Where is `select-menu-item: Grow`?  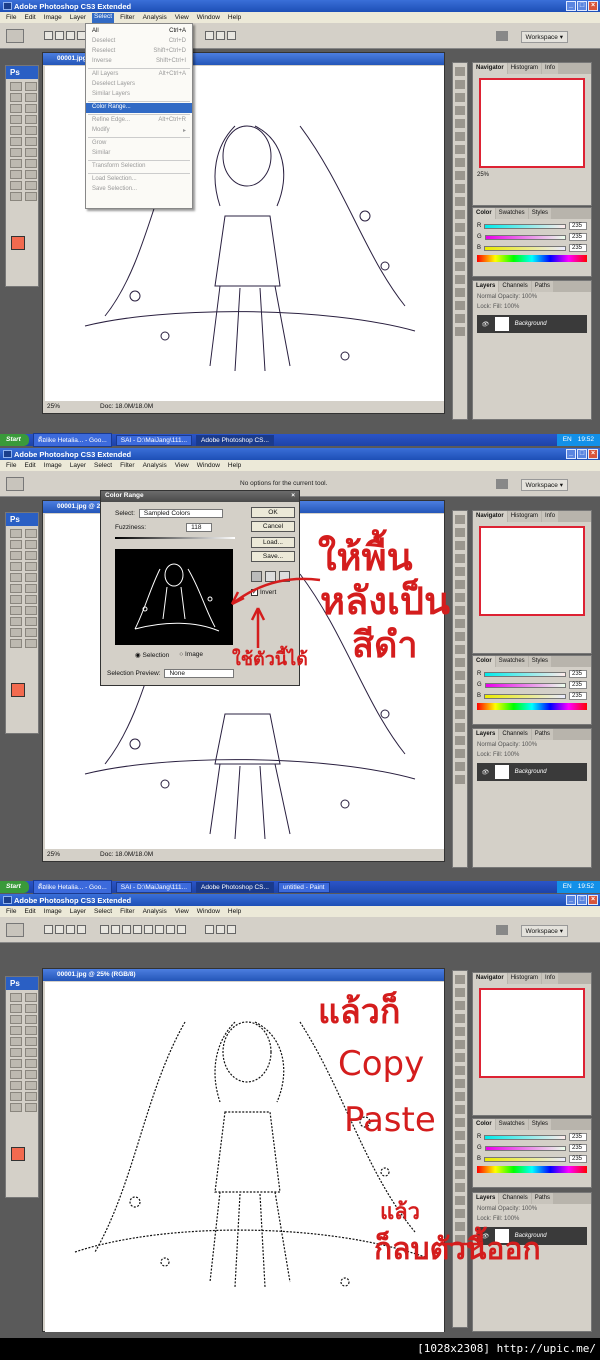 select-menu-item: Grow is located at coordinates (139, 144).